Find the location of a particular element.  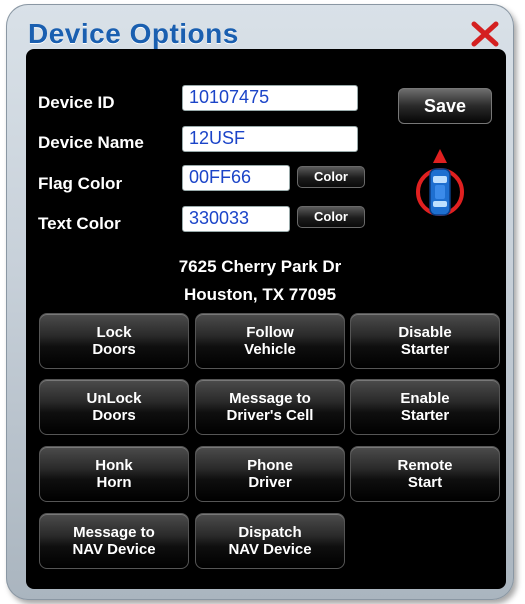

vehicle-address-line1: 7625 Cherry Park Dr is located at coordinates (260, 266).